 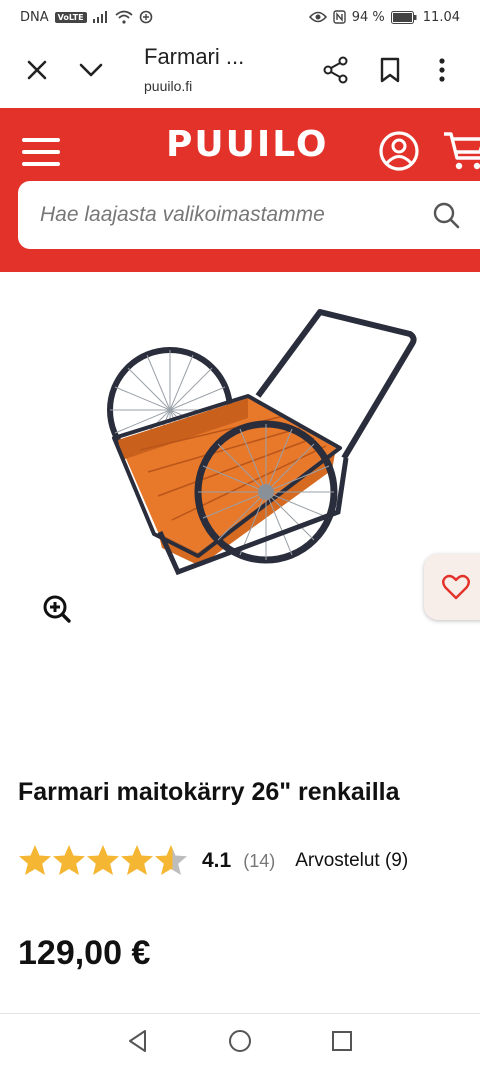 I want to click on stars-graphic, so click(x=103, y=860).